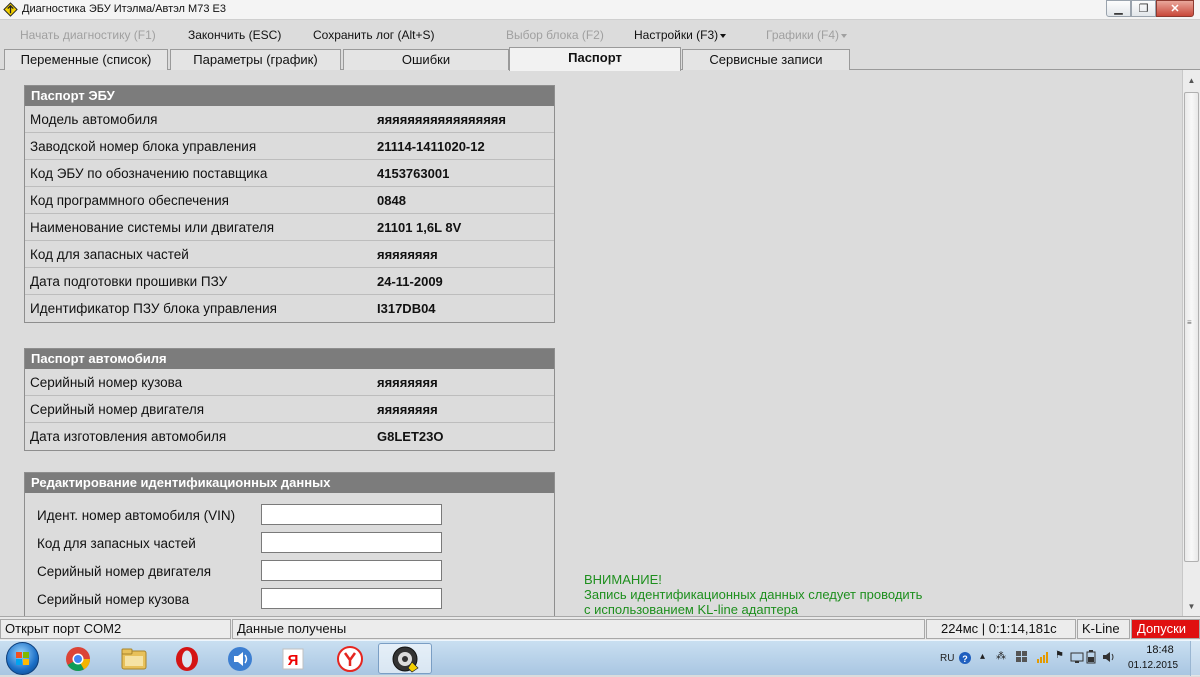 Image resolution: width=1200 pixels, height=677 pixels. Describe the element at coordinates (441, 119) in the screenshot. I see `passport-row-value: яяяяяяяяяяяяяяяяя` at that location.